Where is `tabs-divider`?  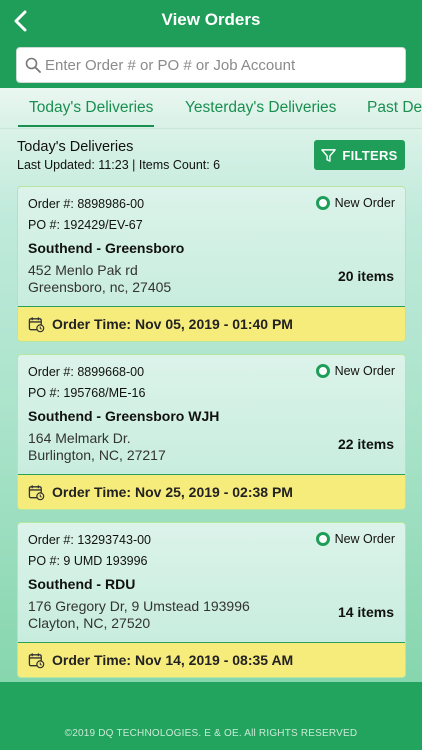 tabs-divider is located at coordinates (211, 128).